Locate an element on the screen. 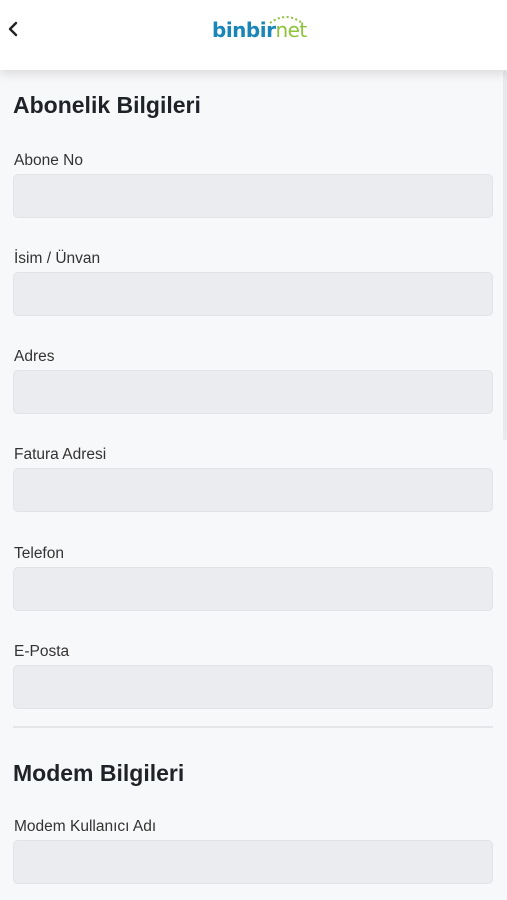 This screenshot has height=900, width=507. scrollbar is located at coordinates (505, 255).